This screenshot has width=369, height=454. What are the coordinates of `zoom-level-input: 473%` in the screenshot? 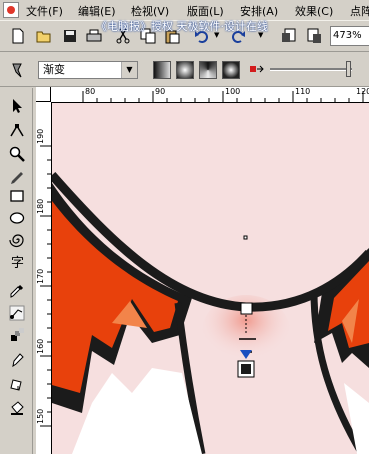 It's located at (349, 36).